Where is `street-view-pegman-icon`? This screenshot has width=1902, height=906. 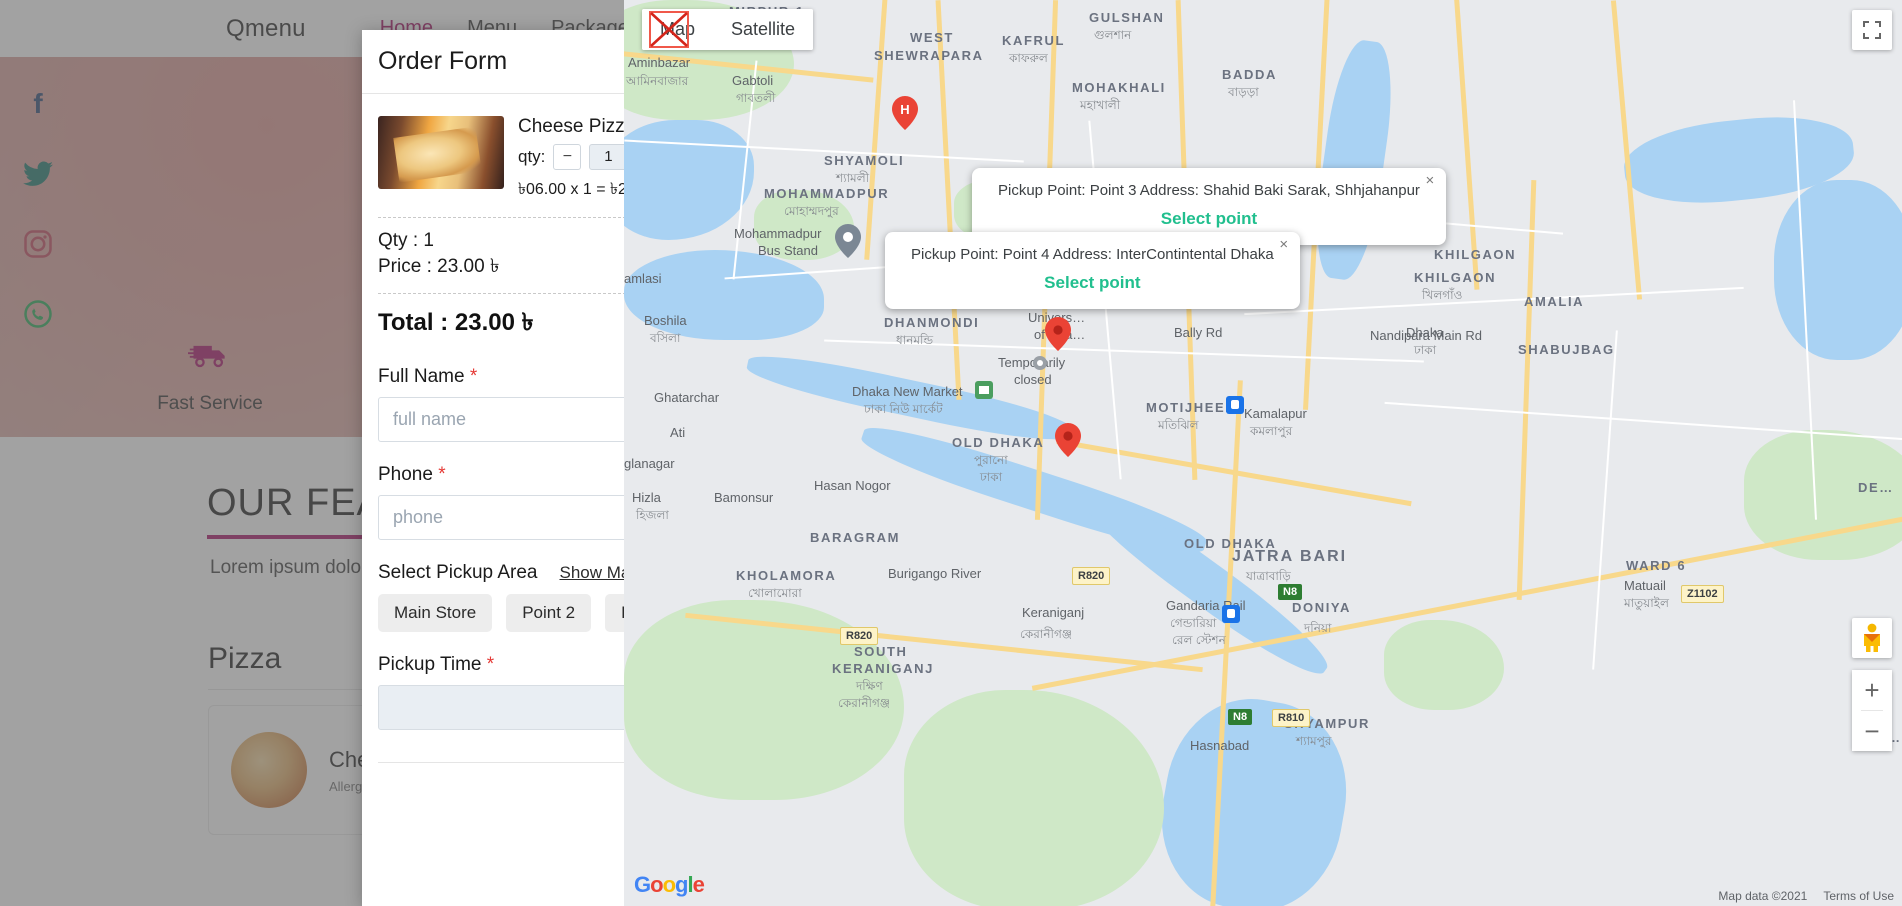
street-view-pegman-icon is located at coordinates (1872, 638).